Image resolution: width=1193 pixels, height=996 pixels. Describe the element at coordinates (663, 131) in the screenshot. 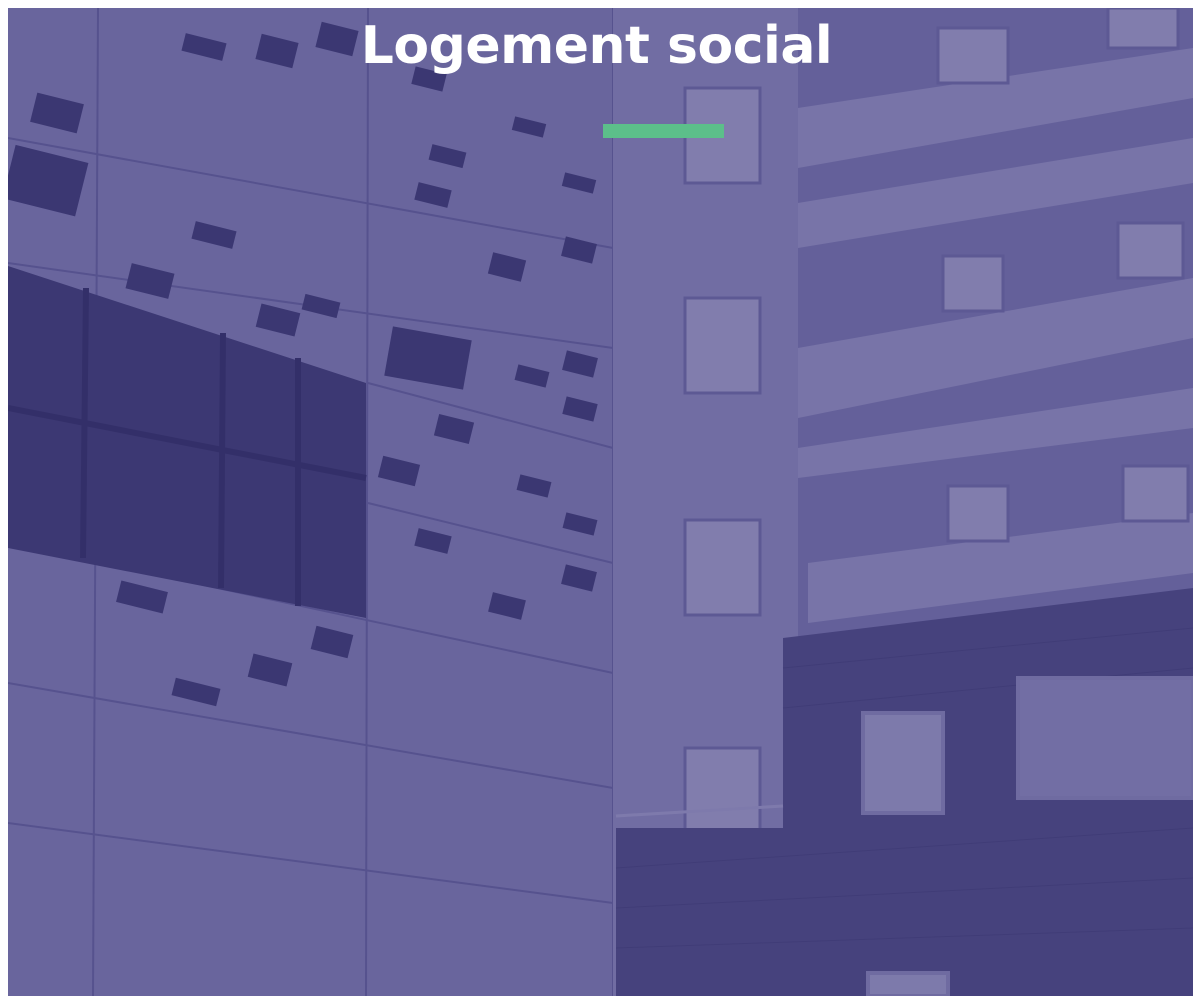

I see `title-underline-accent` at that location.